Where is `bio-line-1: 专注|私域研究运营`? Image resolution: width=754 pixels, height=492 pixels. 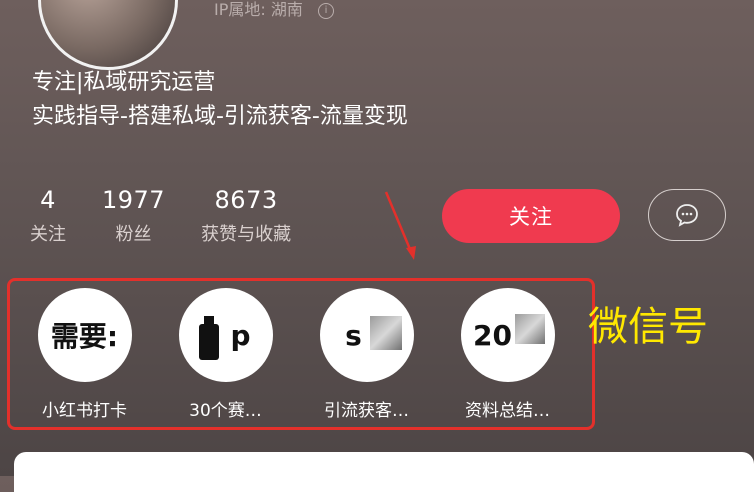 bio-line-1: 专注|私域研究运营 is located at coordinates (124, 82).